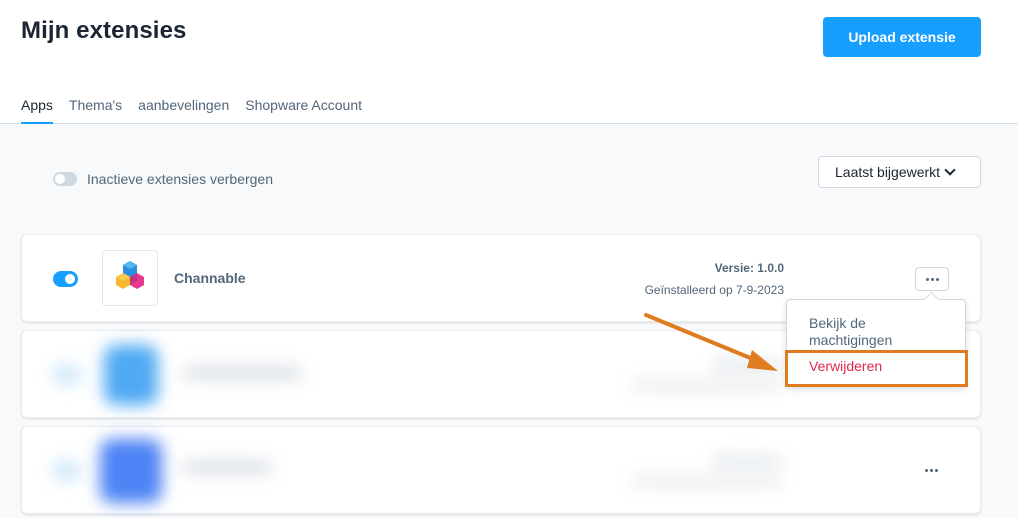 The height and width of the screenshot is (518, 1018). I want to click on channable-logo-icon, so click(130, 278).